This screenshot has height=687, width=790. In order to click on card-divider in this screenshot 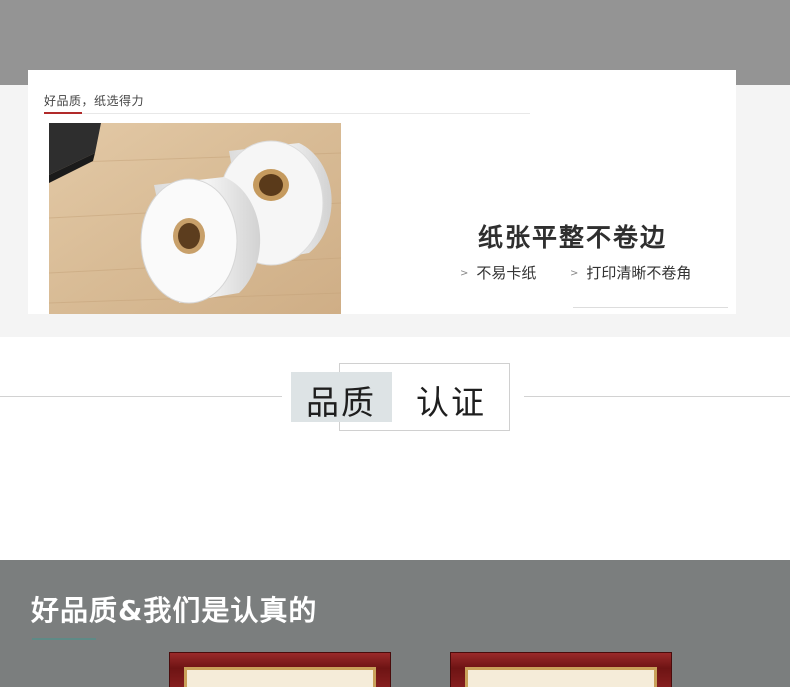, I will do `click(287, 113)`.